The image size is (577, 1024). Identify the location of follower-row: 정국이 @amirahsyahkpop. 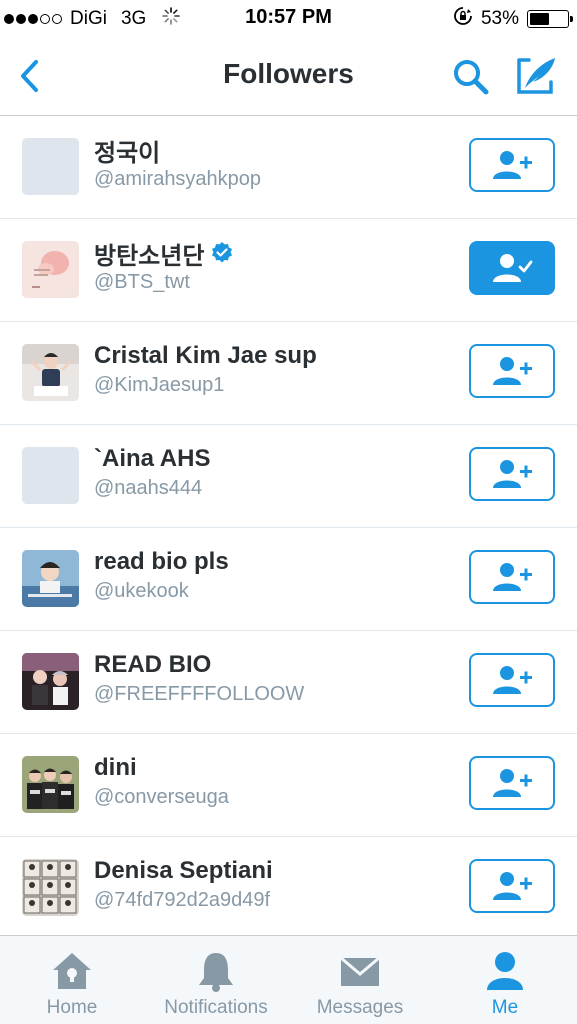
(288, 167).